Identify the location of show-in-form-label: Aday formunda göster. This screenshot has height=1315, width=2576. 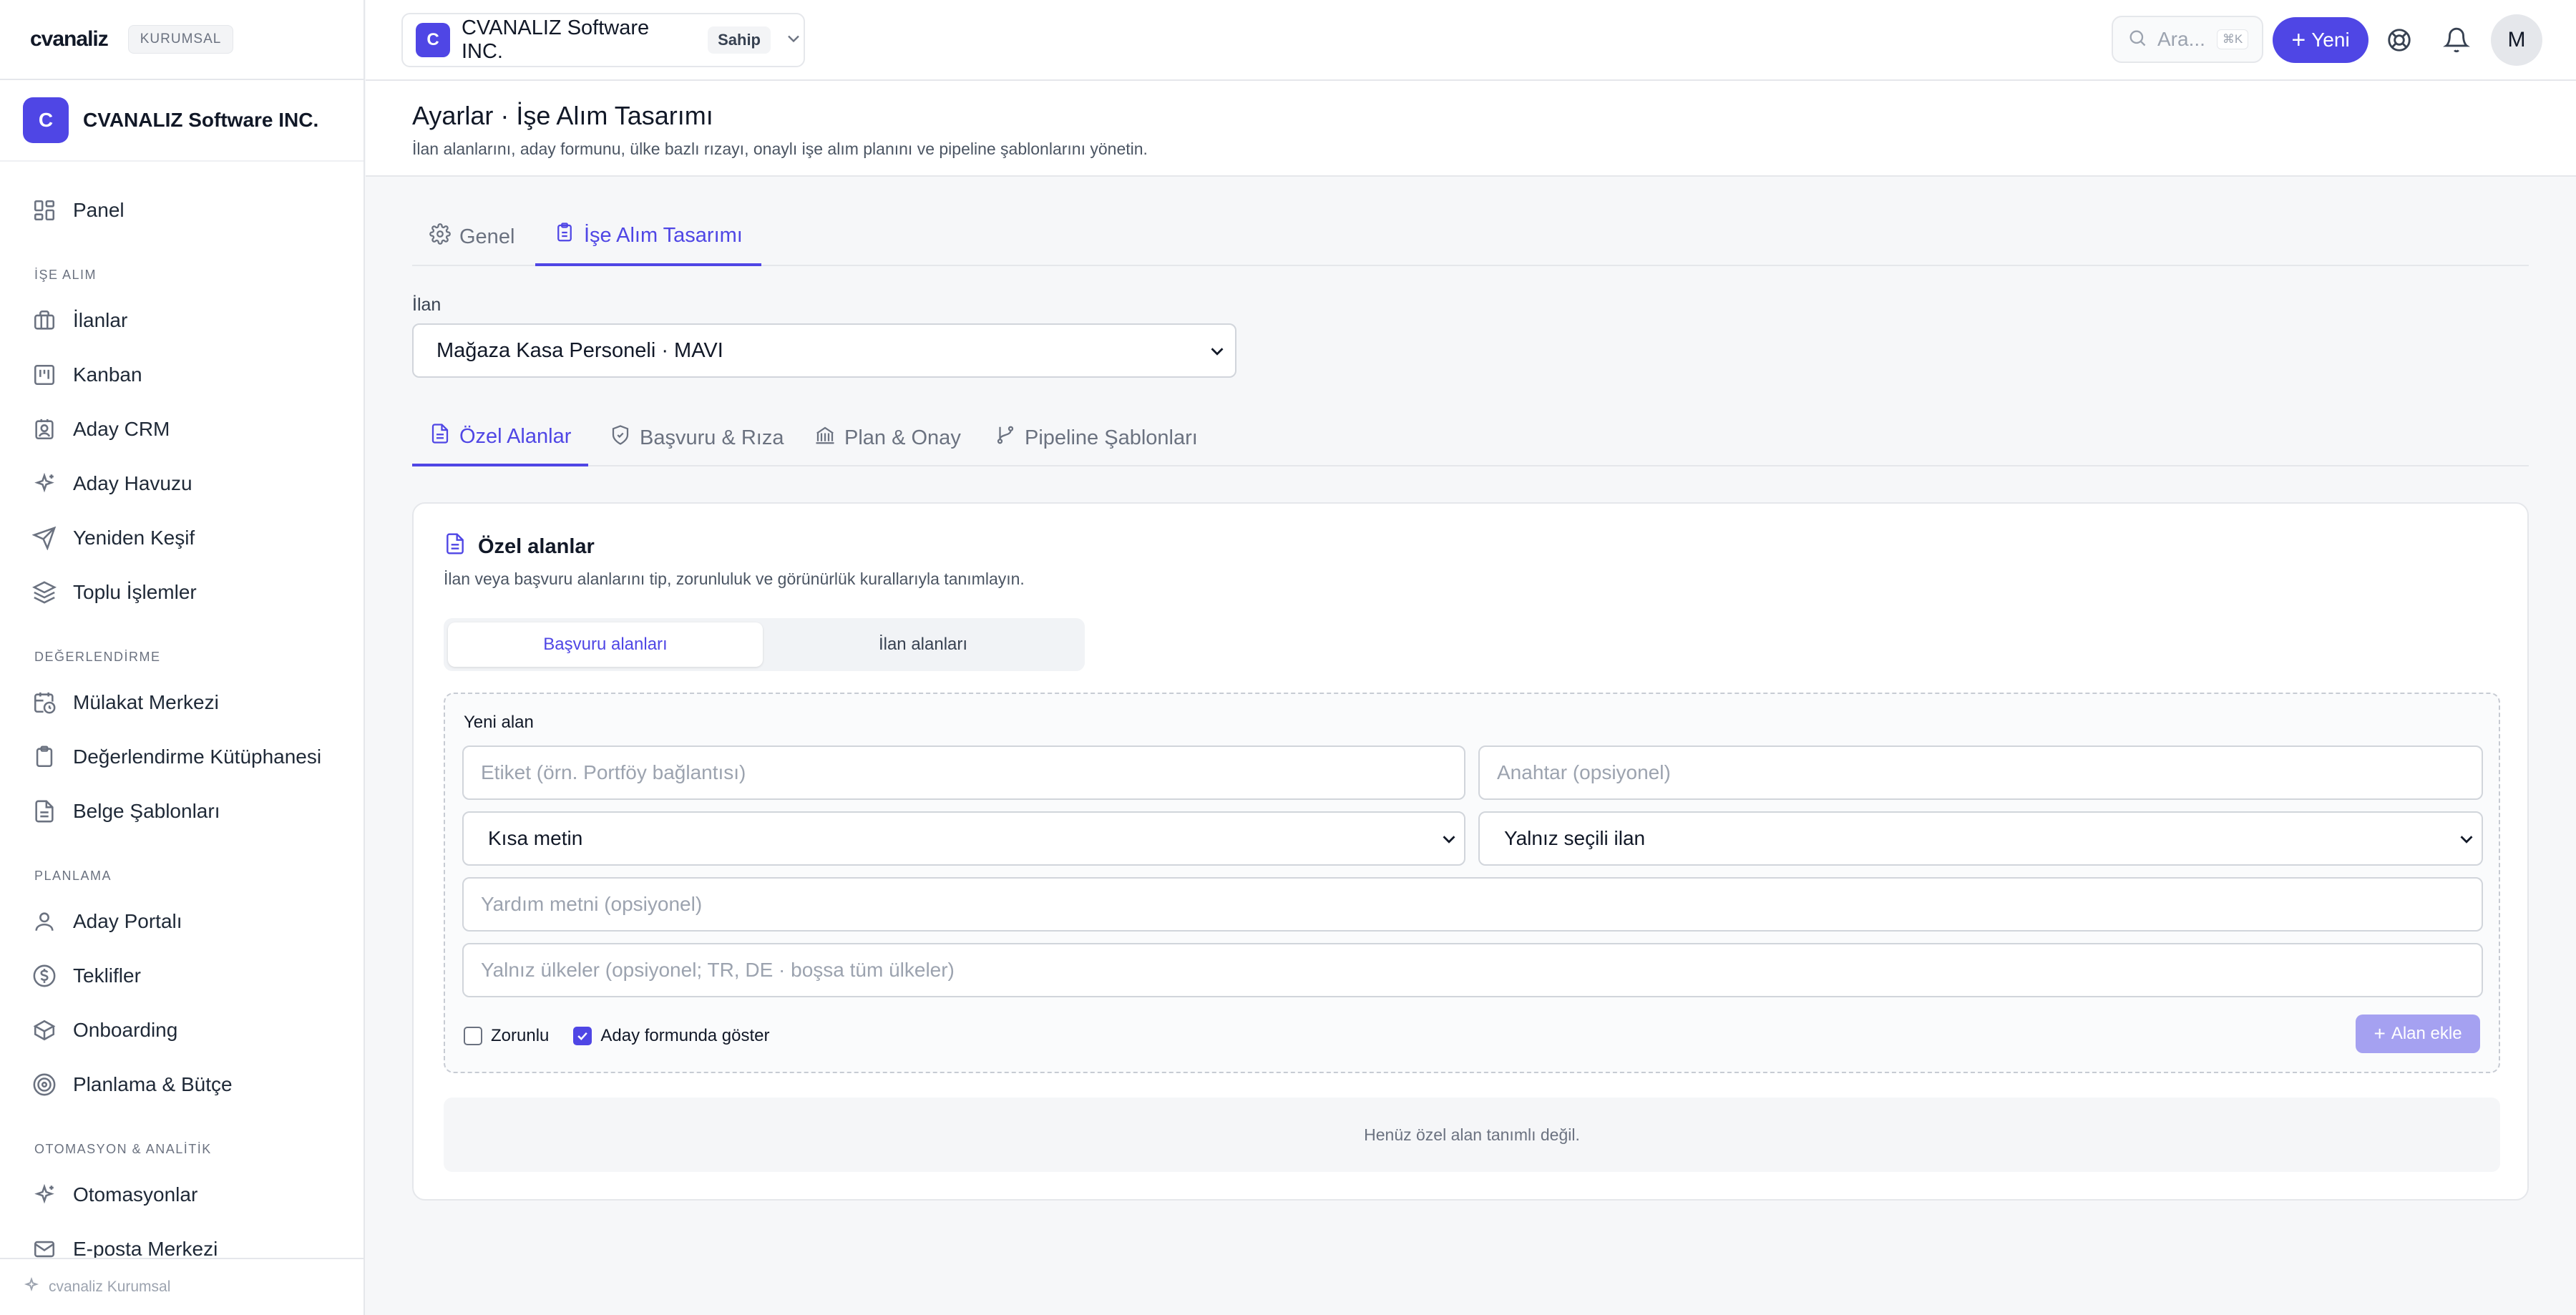
(685, 1036).